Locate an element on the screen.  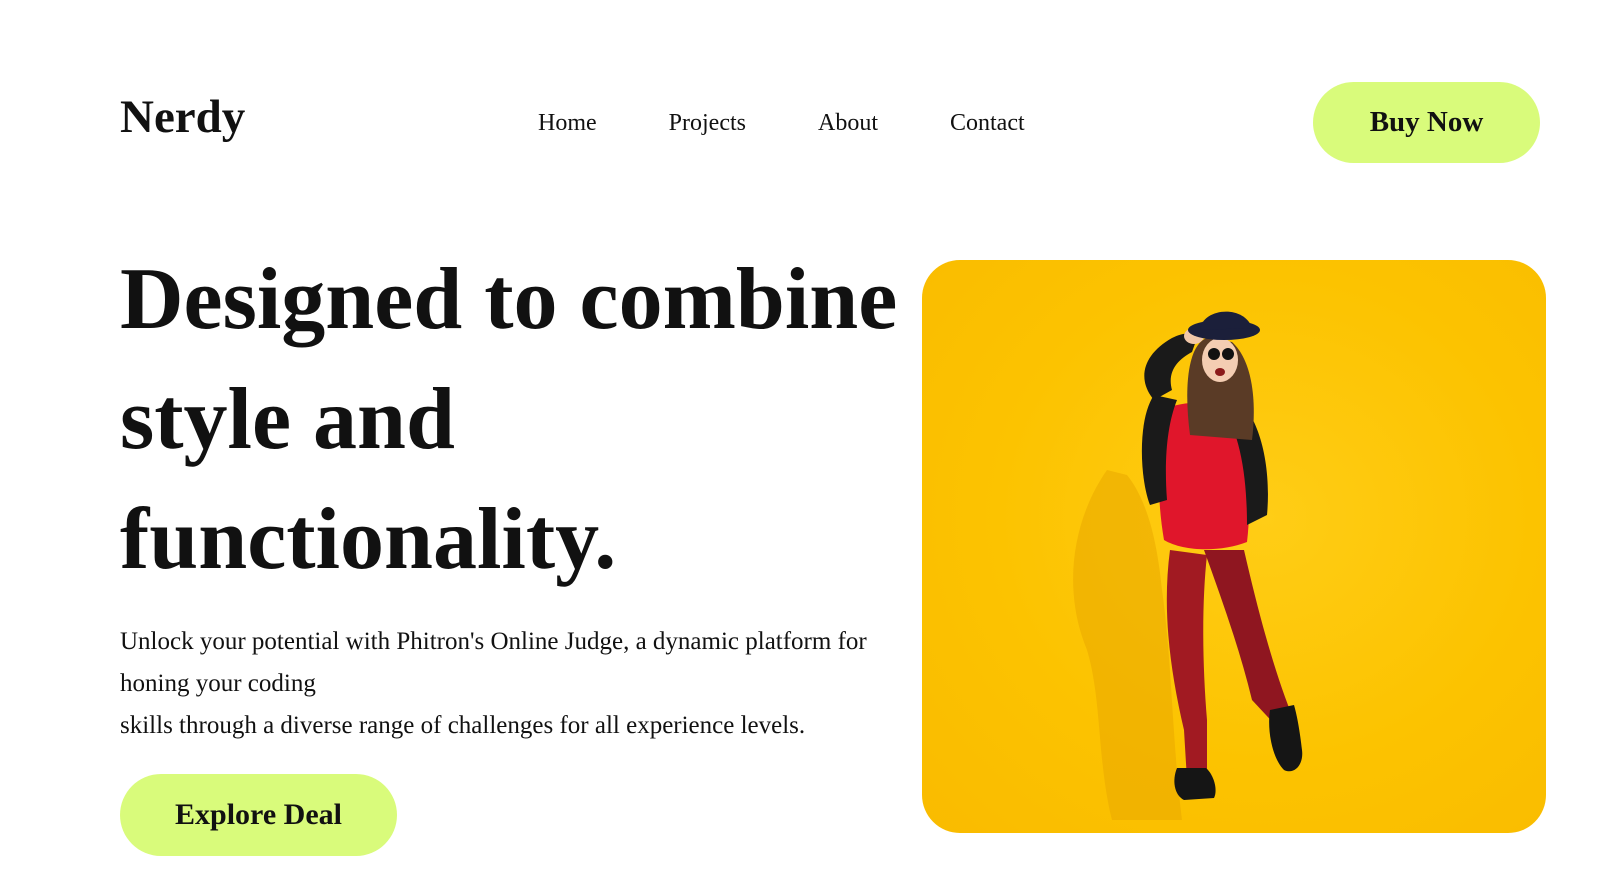
nav-link-projects: Projects is located at coordinates (707, 123).